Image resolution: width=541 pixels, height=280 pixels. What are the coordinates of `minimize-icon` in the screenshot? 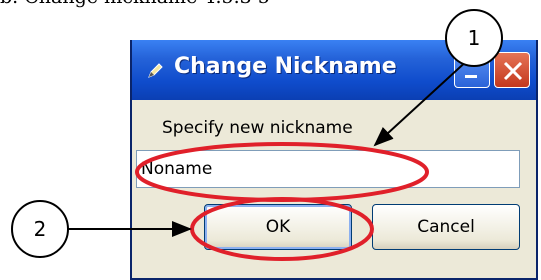 It's located at (471, 76).